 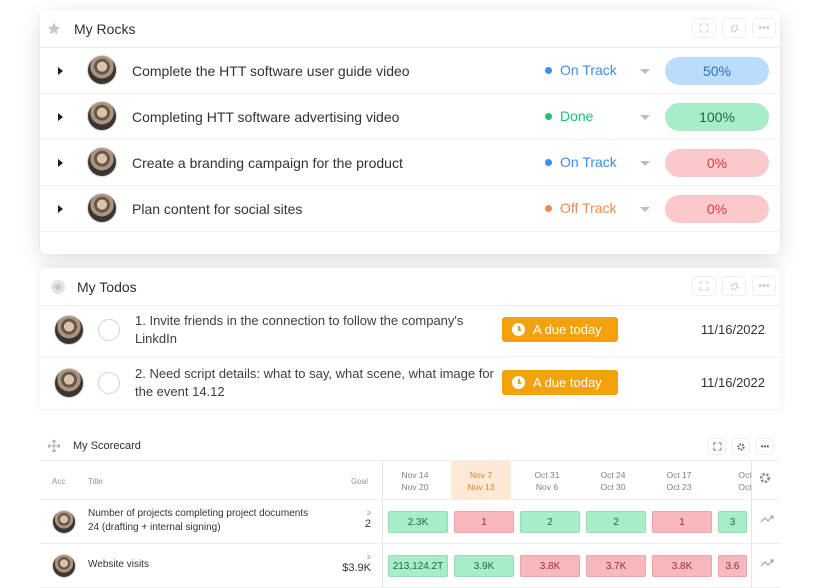 What do you see at coordinates (58, 287) in the screenshot?
I see `todo-list-icon` at bounding box center [58, 287].